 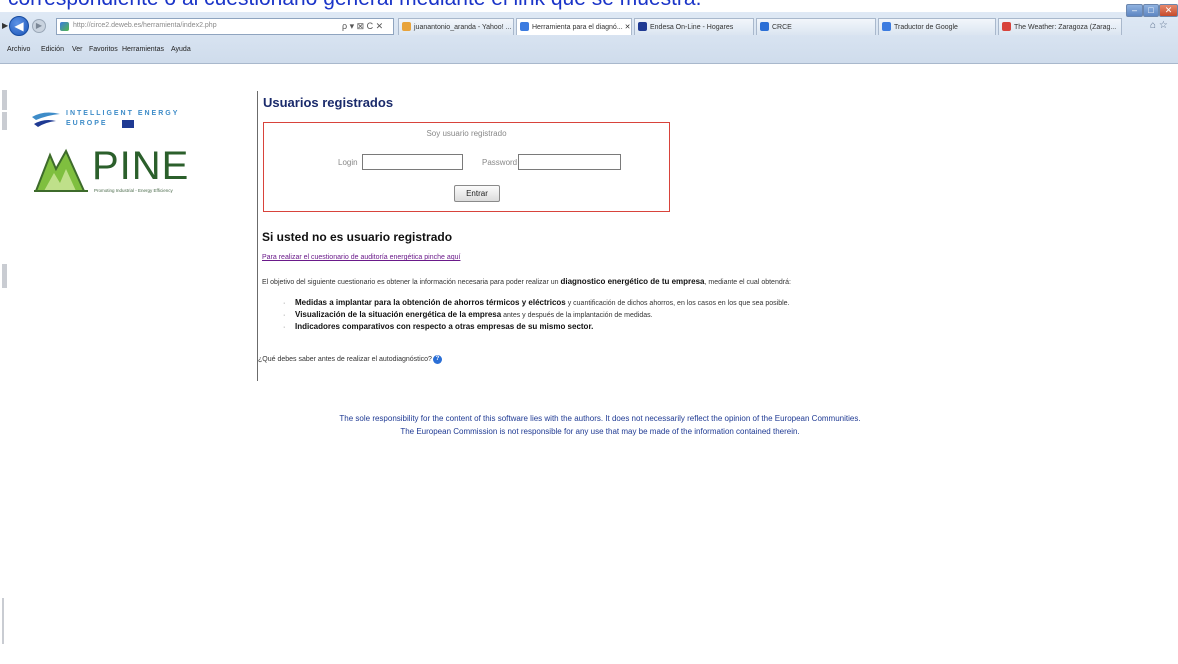 I want to click on tab-label: CRCE, so click(x=782, y=27).